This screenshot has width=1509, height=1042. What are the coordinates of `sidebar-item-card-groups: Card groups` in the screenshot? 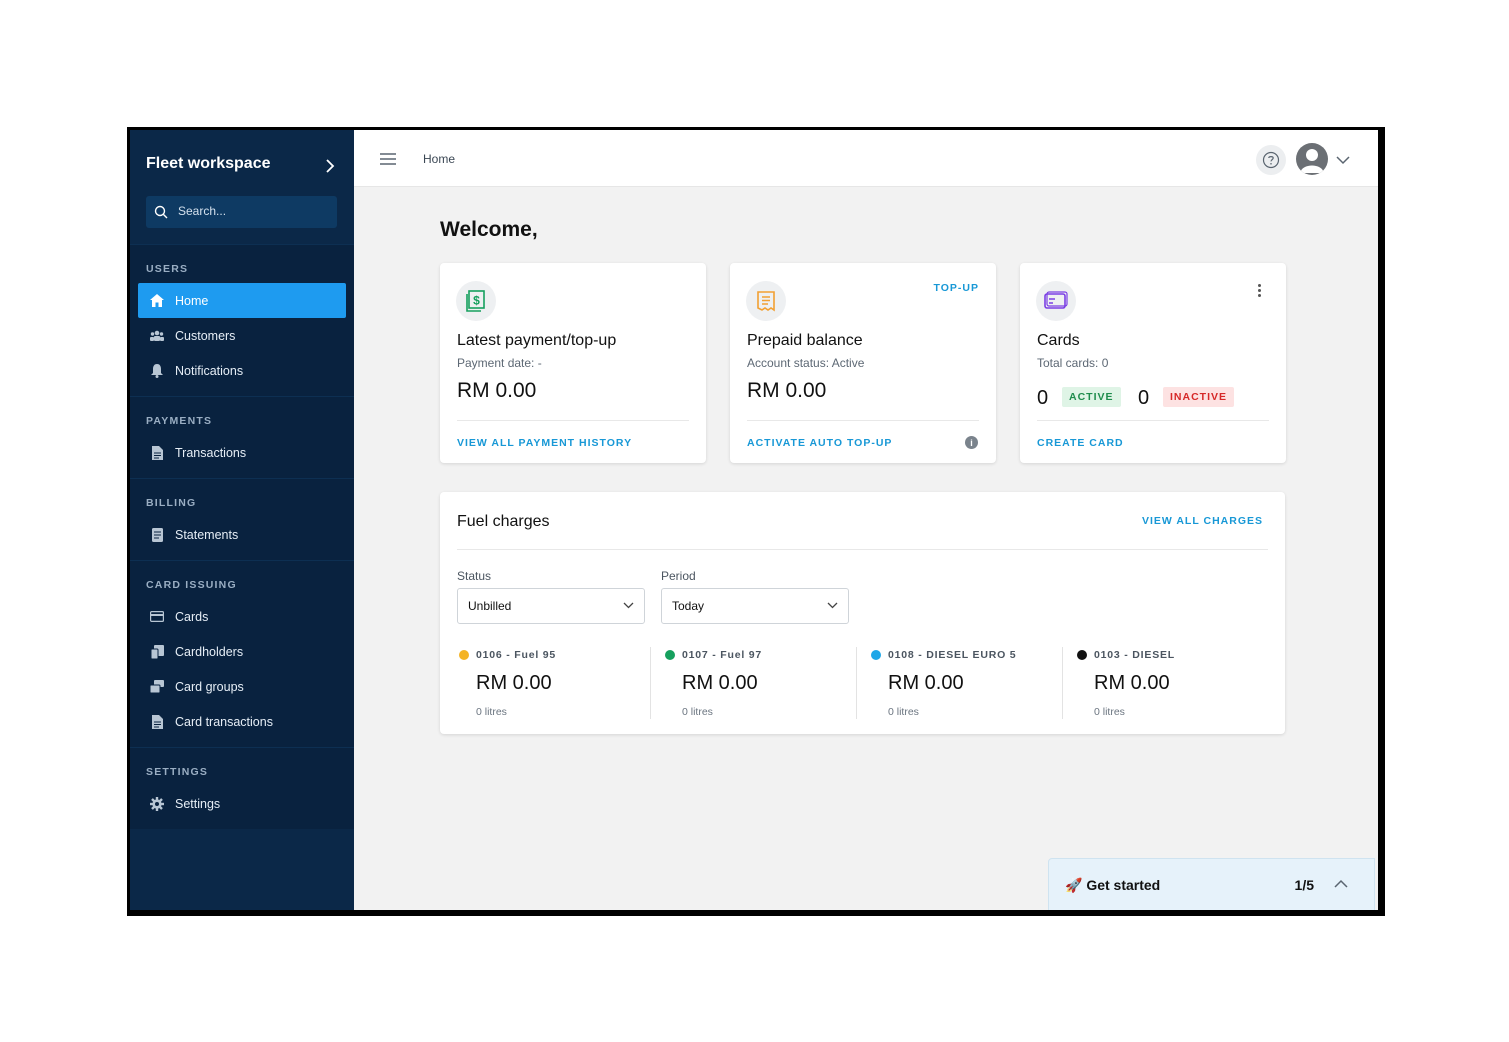 It's located at (242, 686).